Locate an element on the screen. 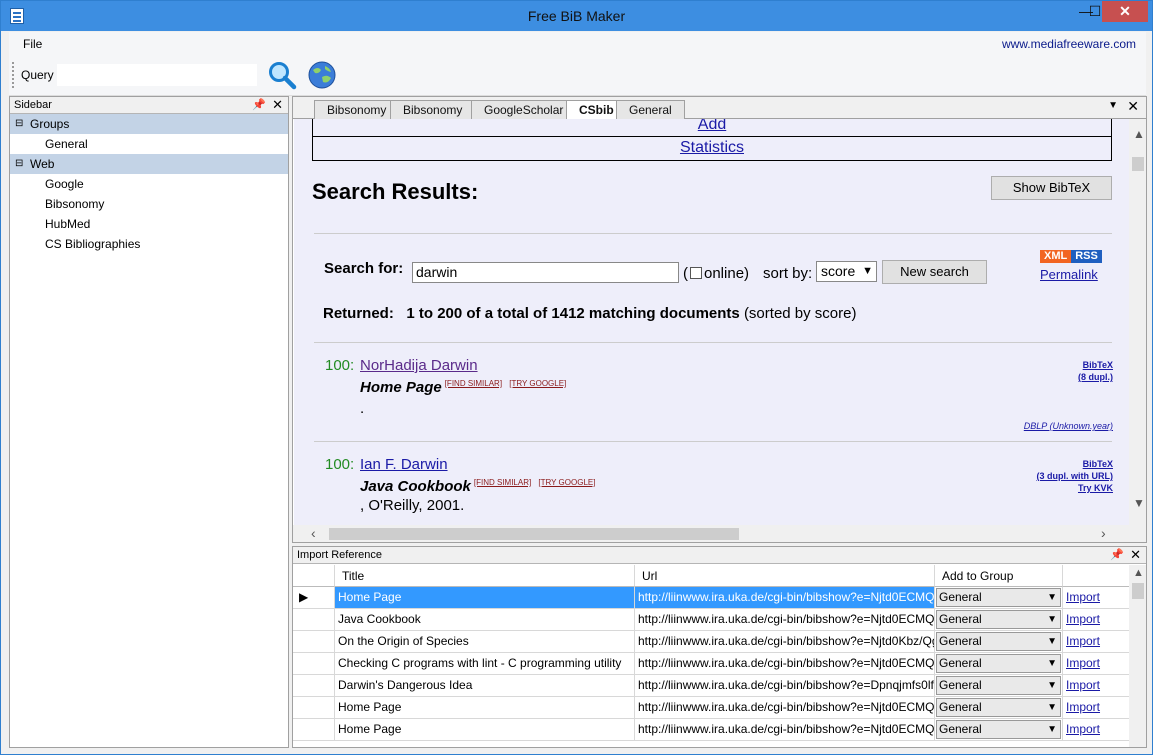  statistics-link: Statistics is located at coordinates (712, 148).